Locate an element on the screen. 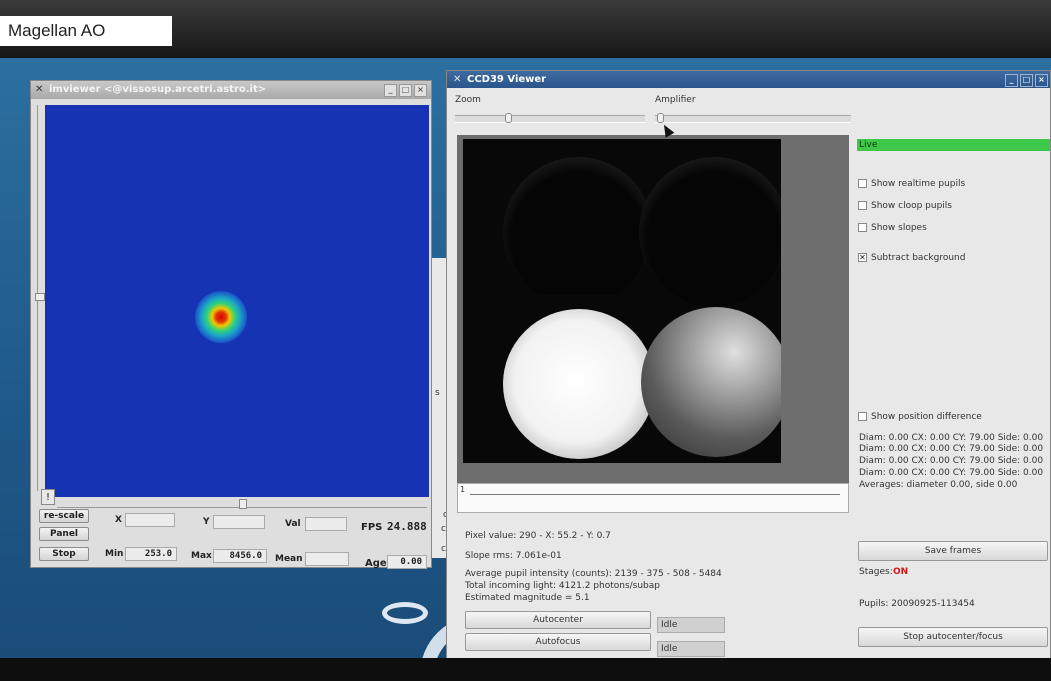  stages-label: Stages: is located at coordinates (876, 572).